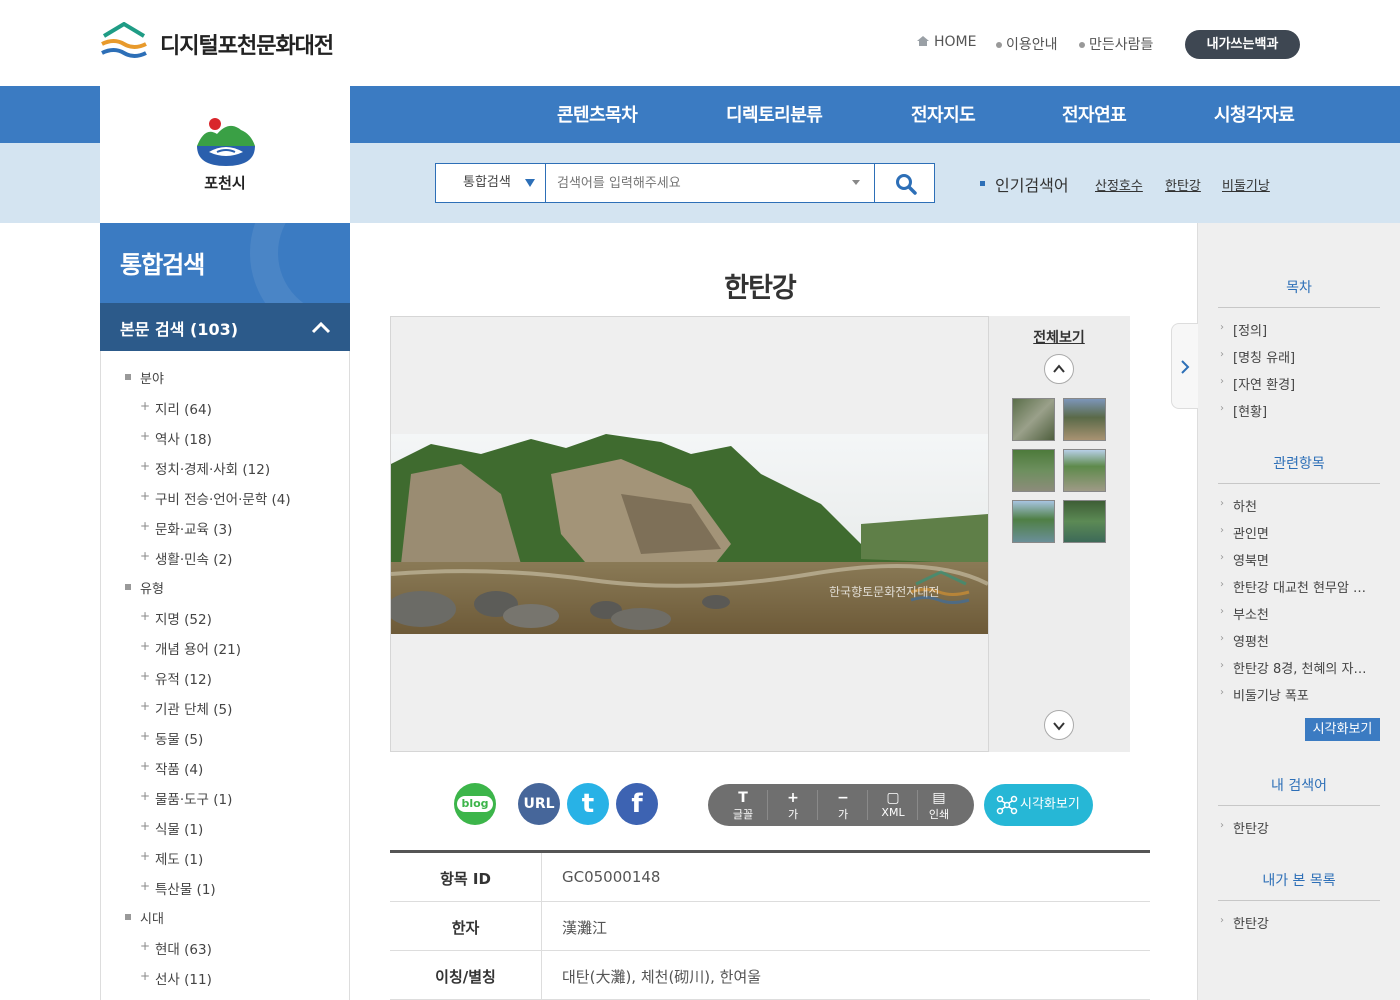 The width and height of the screenshot is (1400, 1000). Describe the element at coordinates (1251, 640) in the screenshot. I see `related-item: 영평천` at that location.